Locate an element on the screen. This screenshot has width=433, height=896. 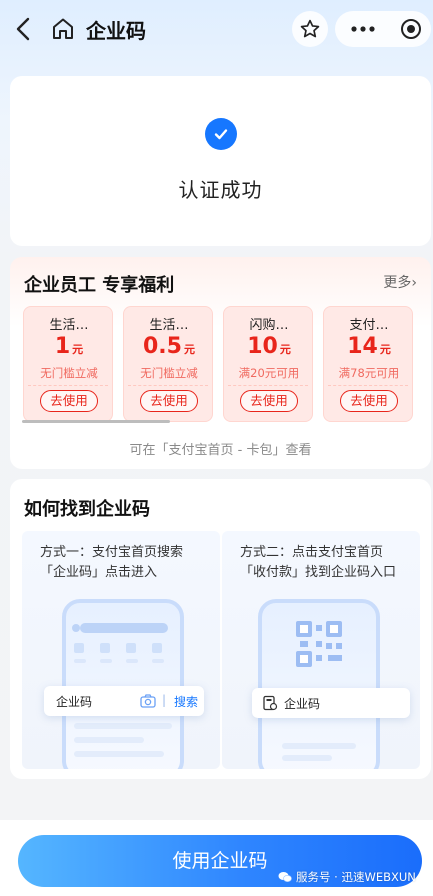
wechat-icon is located at coordinates (285, 877).